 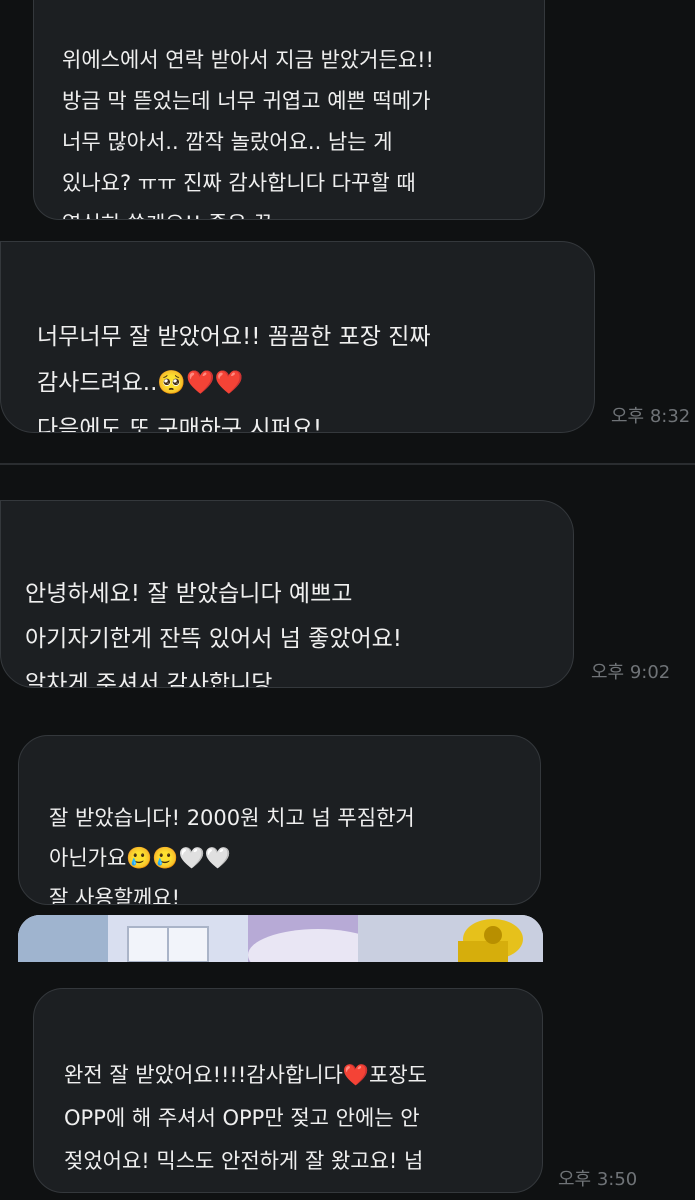 I want to click on message-time-3: 오후 9:02, so click(x=631, y=672).